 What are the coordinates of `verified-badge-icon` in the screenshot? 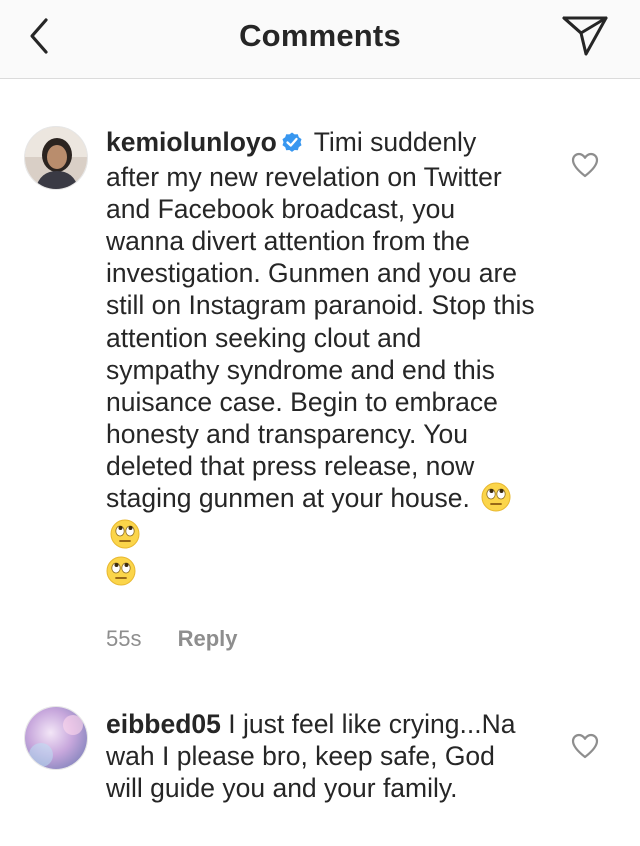 It's located at (292, 145).